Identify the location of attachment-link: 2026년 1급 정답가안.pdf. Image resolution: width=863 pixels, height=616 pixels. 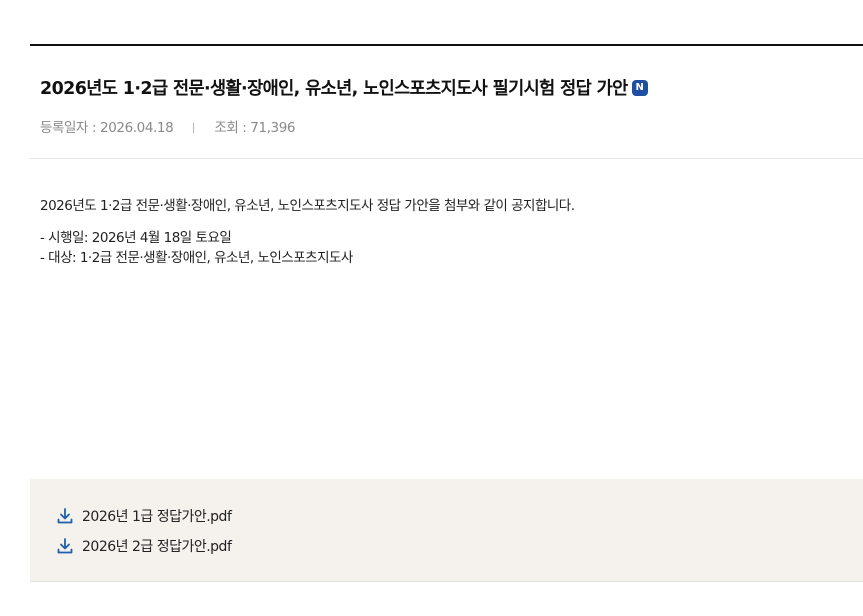
(144, 516).